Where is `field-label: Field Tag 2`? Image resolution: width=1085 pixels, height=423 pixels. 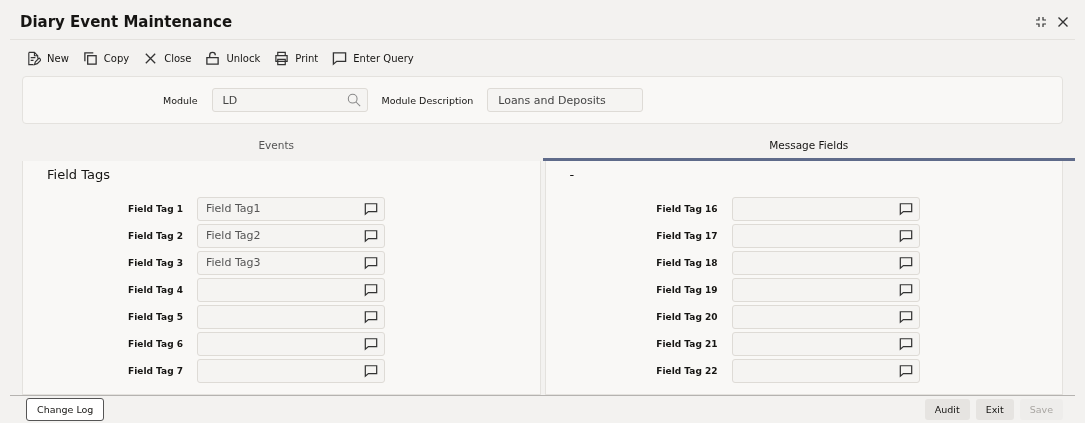
field-label: Field Tag 2 is located at coordinates (155, 235).